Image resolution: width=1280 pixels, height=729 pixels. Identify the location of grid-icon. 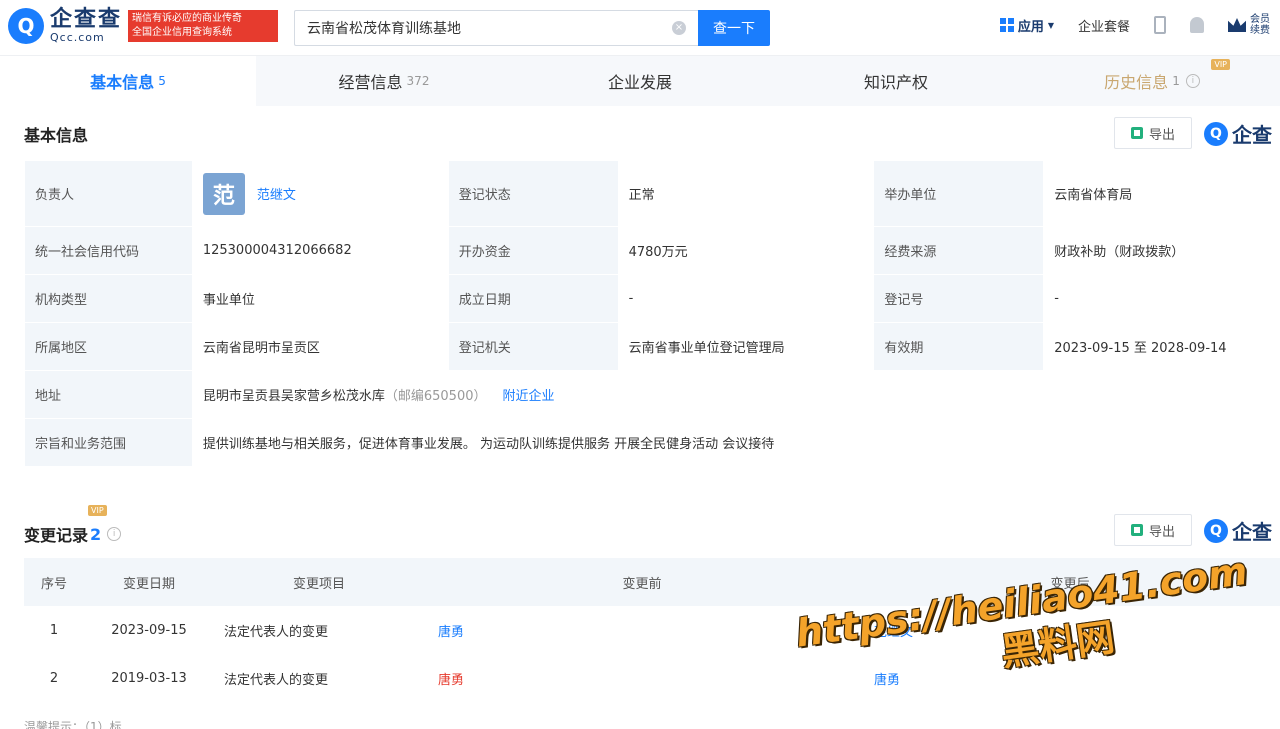
(1006, 25).